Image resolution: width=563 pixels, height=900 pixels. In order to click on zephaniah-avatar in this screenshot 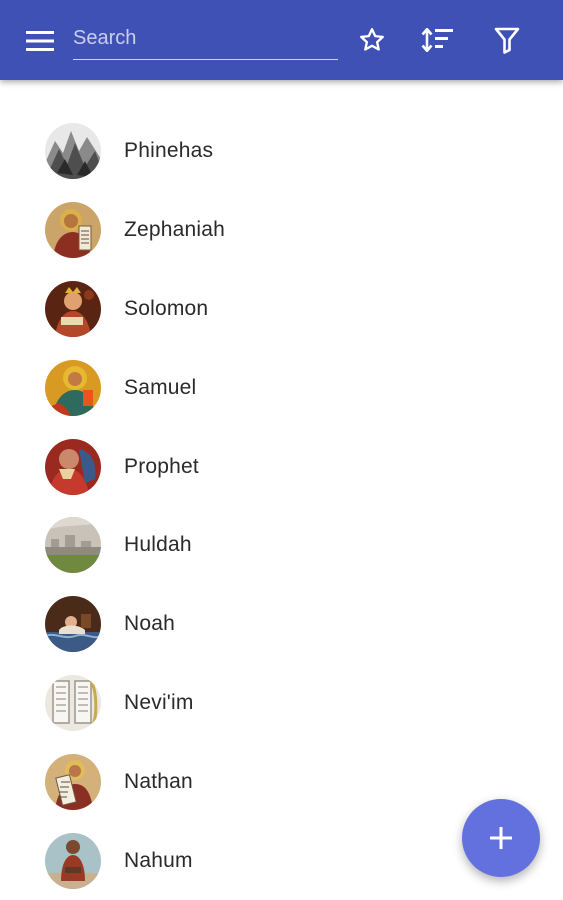, I will do `click(73, 230)`.